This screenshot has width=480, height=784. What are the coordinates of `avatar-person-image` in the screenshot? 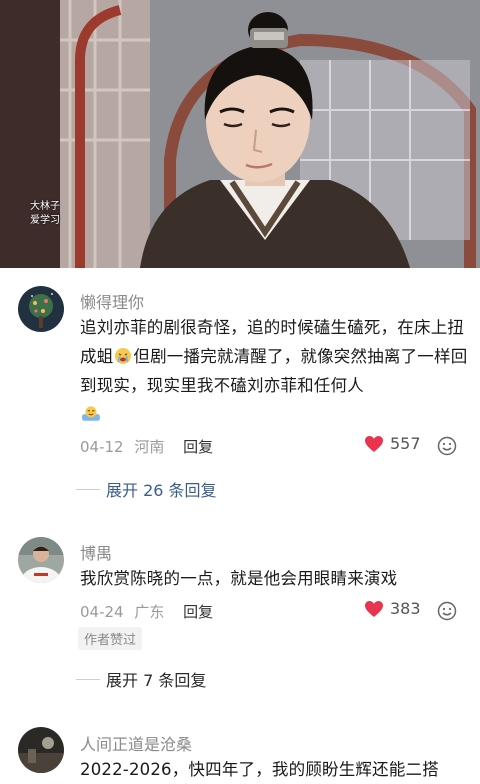 It's located at (41, 560).